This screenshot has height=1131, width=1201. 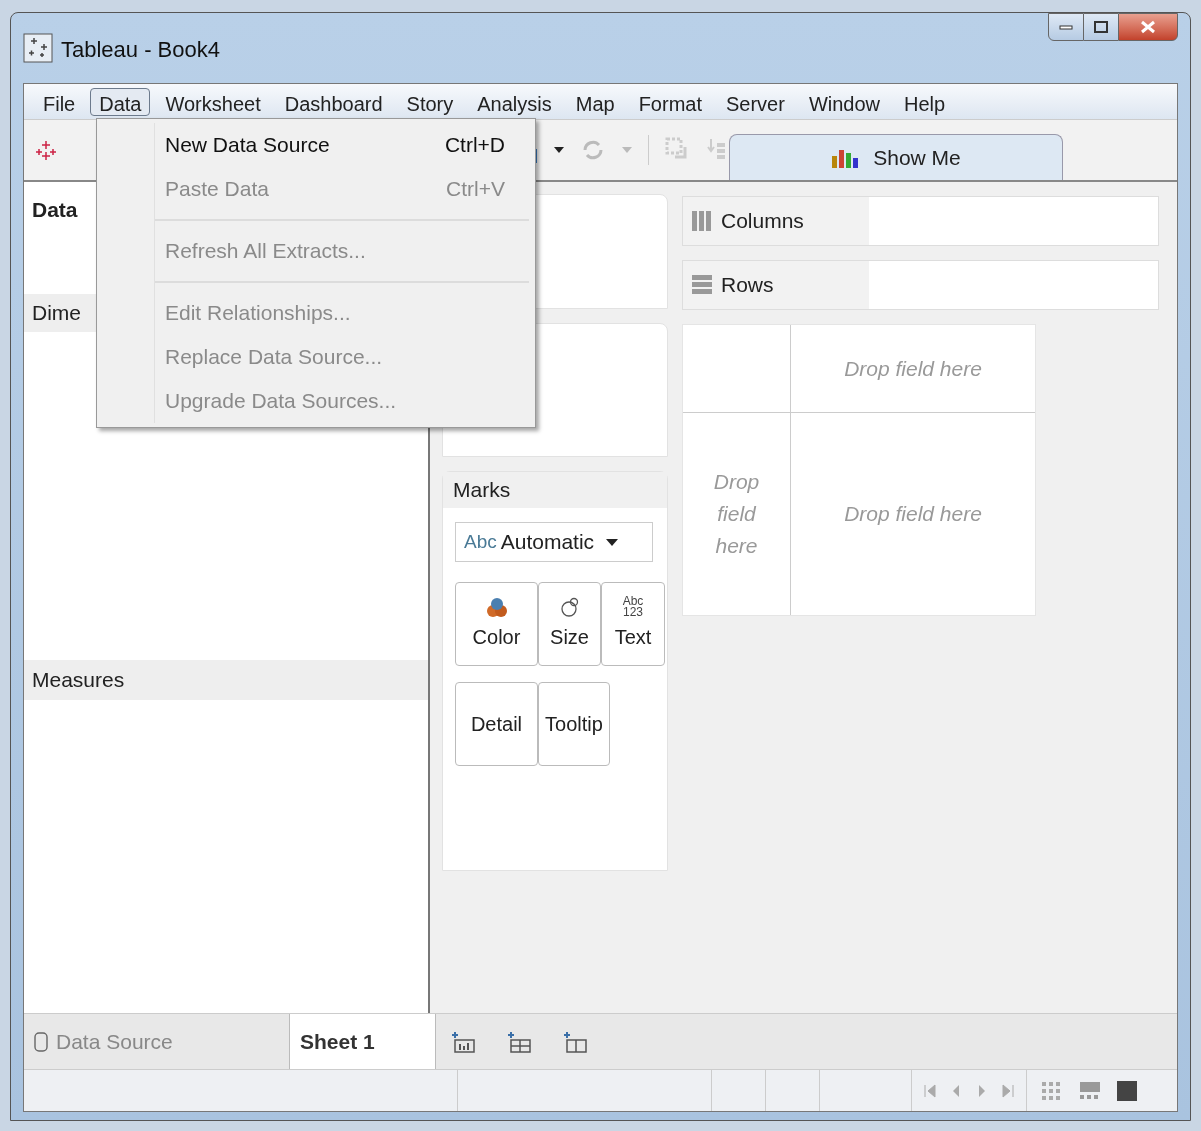 I want to click on columns-icon, so click(x=702, y=221).